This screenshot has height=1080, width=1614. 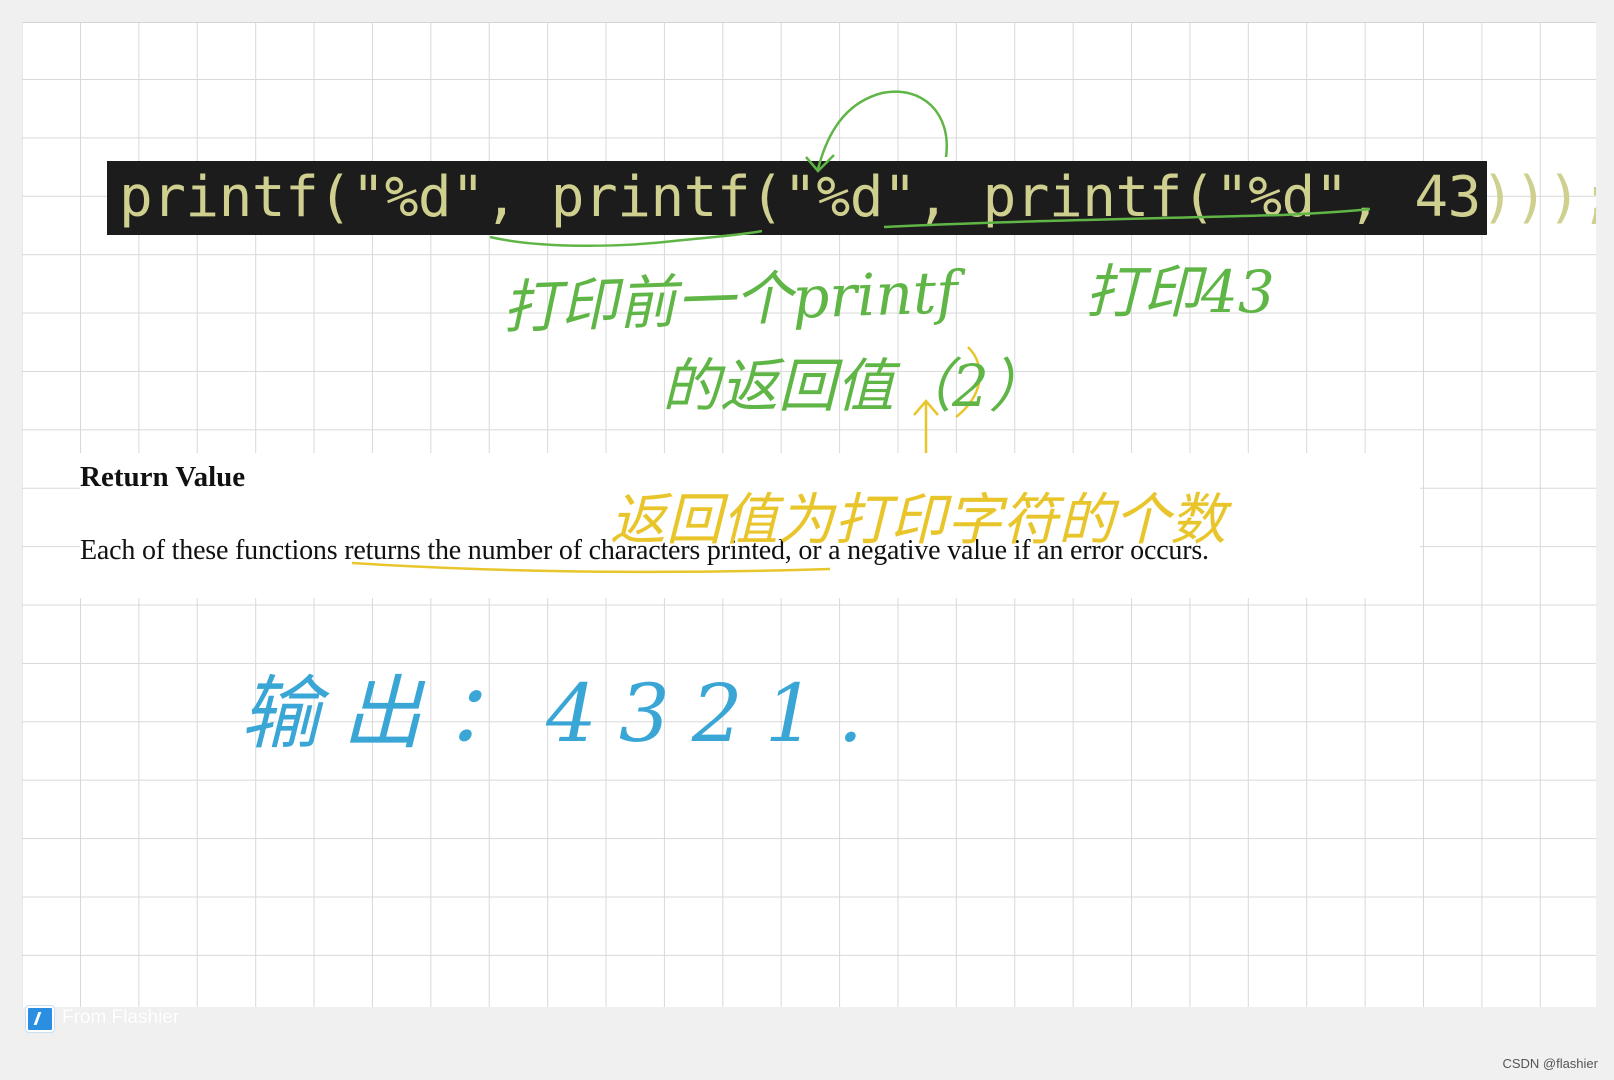 What do you see at coordinates (40, 1019) in the screenshot?
I see `flashier-logo-icon` at bounding box center [40, 1019].